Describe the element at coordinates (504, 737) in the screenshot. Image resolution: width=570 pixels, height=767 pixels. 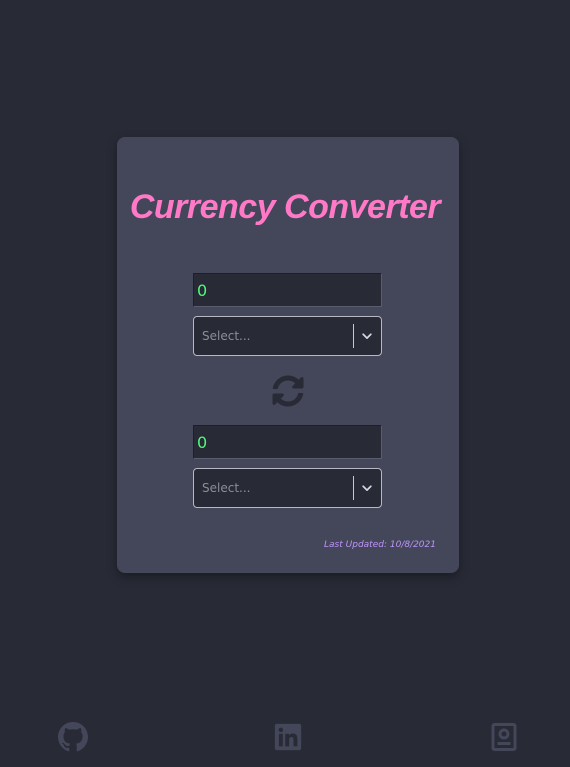
I see `portfolio-icon` at that location.